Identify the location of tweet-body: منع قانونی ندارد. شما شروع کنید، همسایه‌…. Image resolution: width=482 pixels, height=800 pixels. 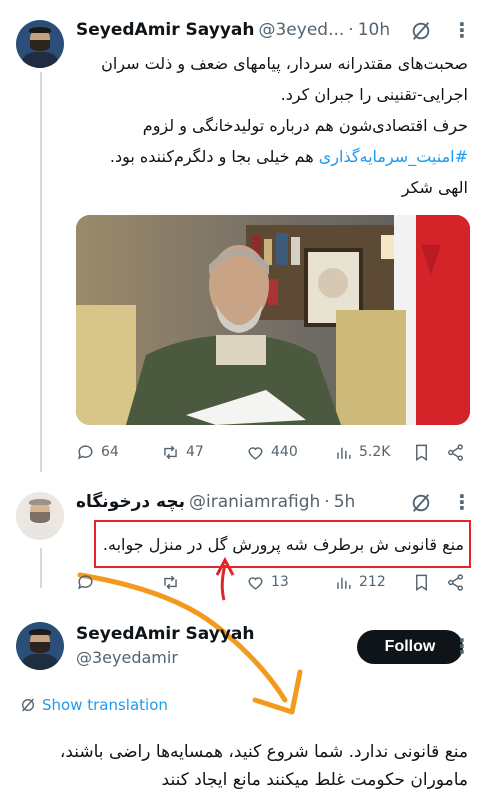
(241, 766).